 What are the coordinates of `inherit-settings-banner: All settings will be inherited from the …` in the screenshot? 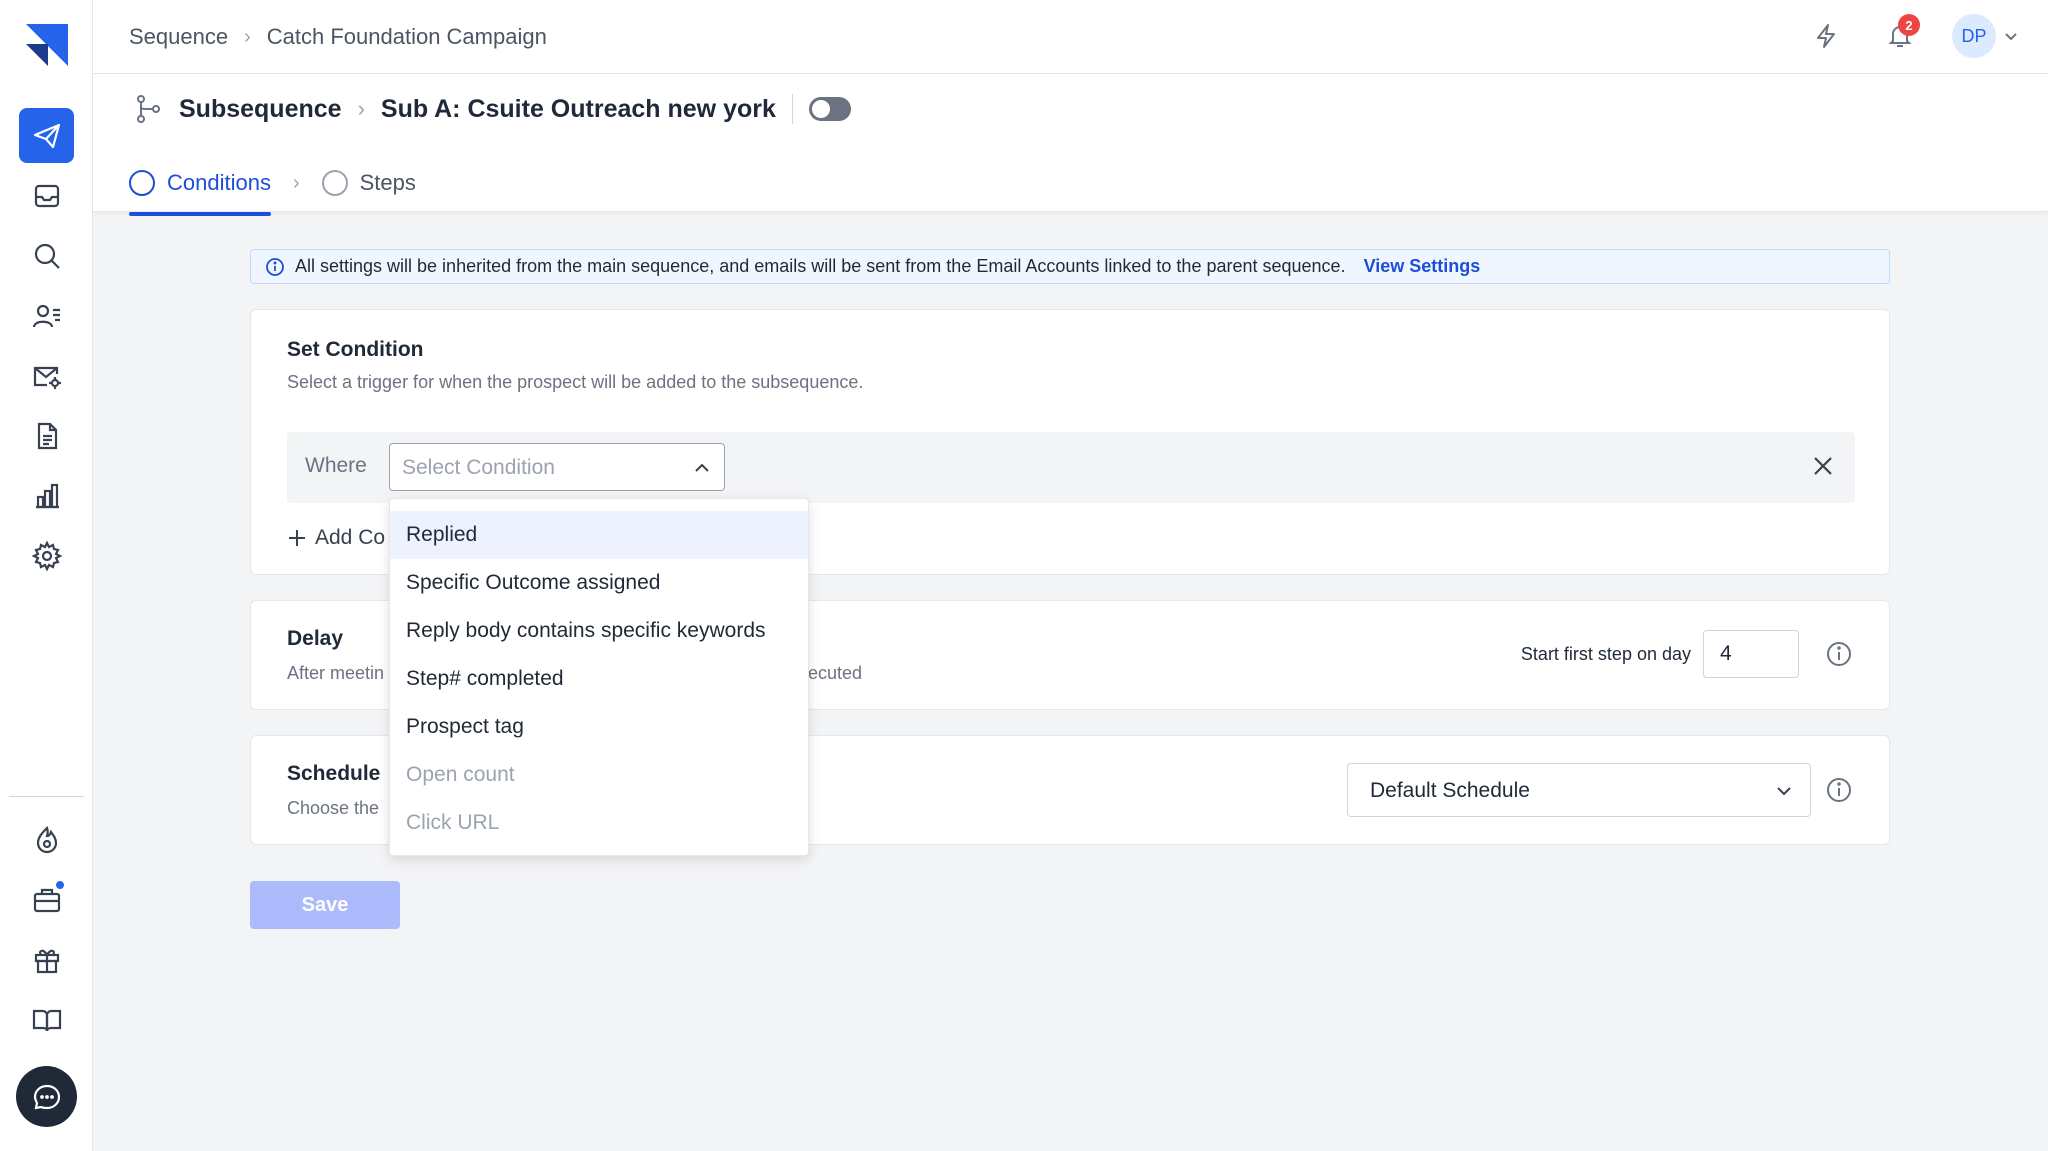 It's located at (1070, 266).